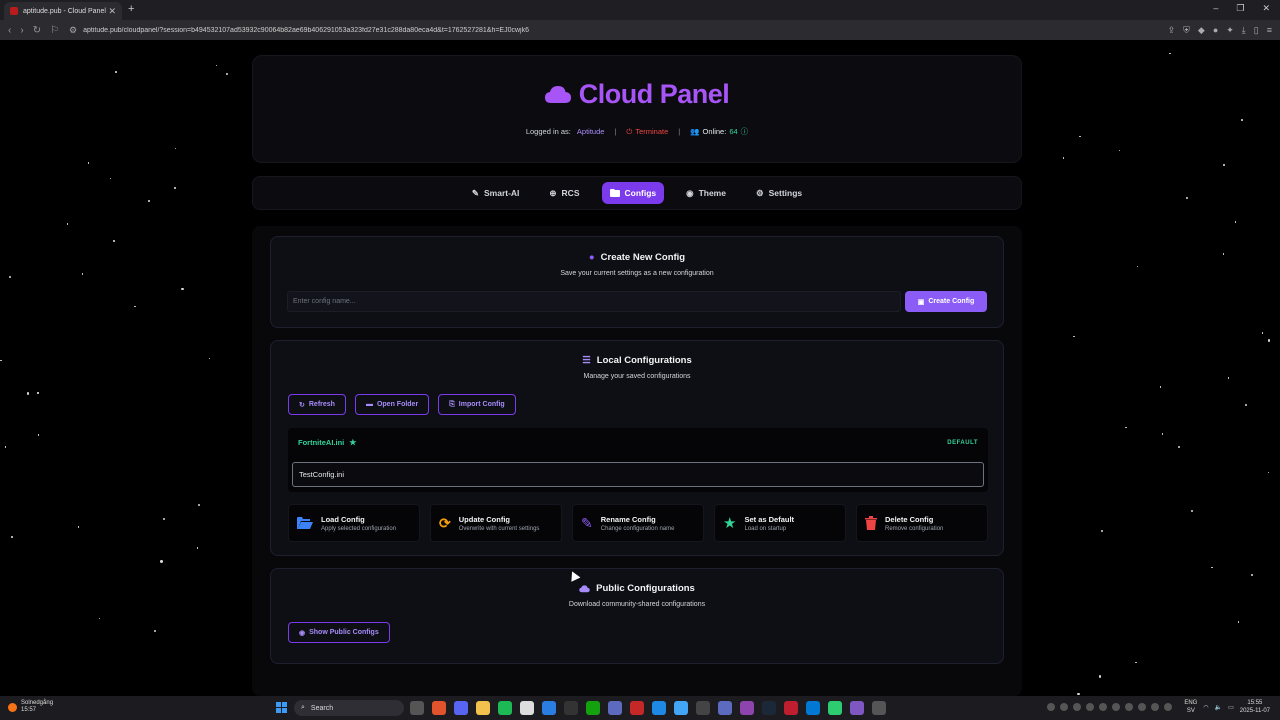 This screenshot has height=720, width=1280. What do you see at coordinates (527, 708) in the screenshot?
I see `store-app-icon` at bounding box center [527, 708].